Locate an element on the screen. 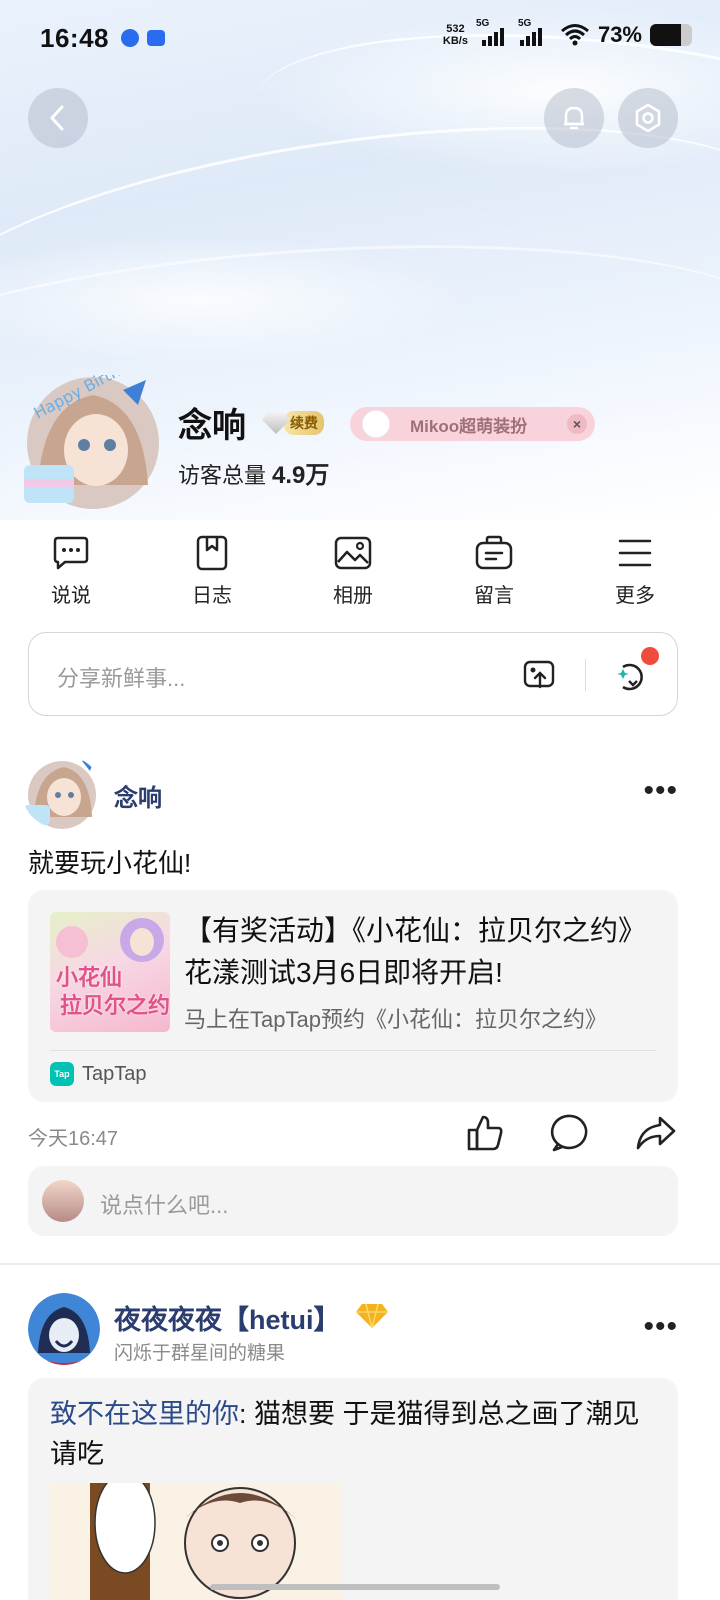 This screenshot has height=1600, width=720. image-upload-icon is located at coordinates (540, 675).